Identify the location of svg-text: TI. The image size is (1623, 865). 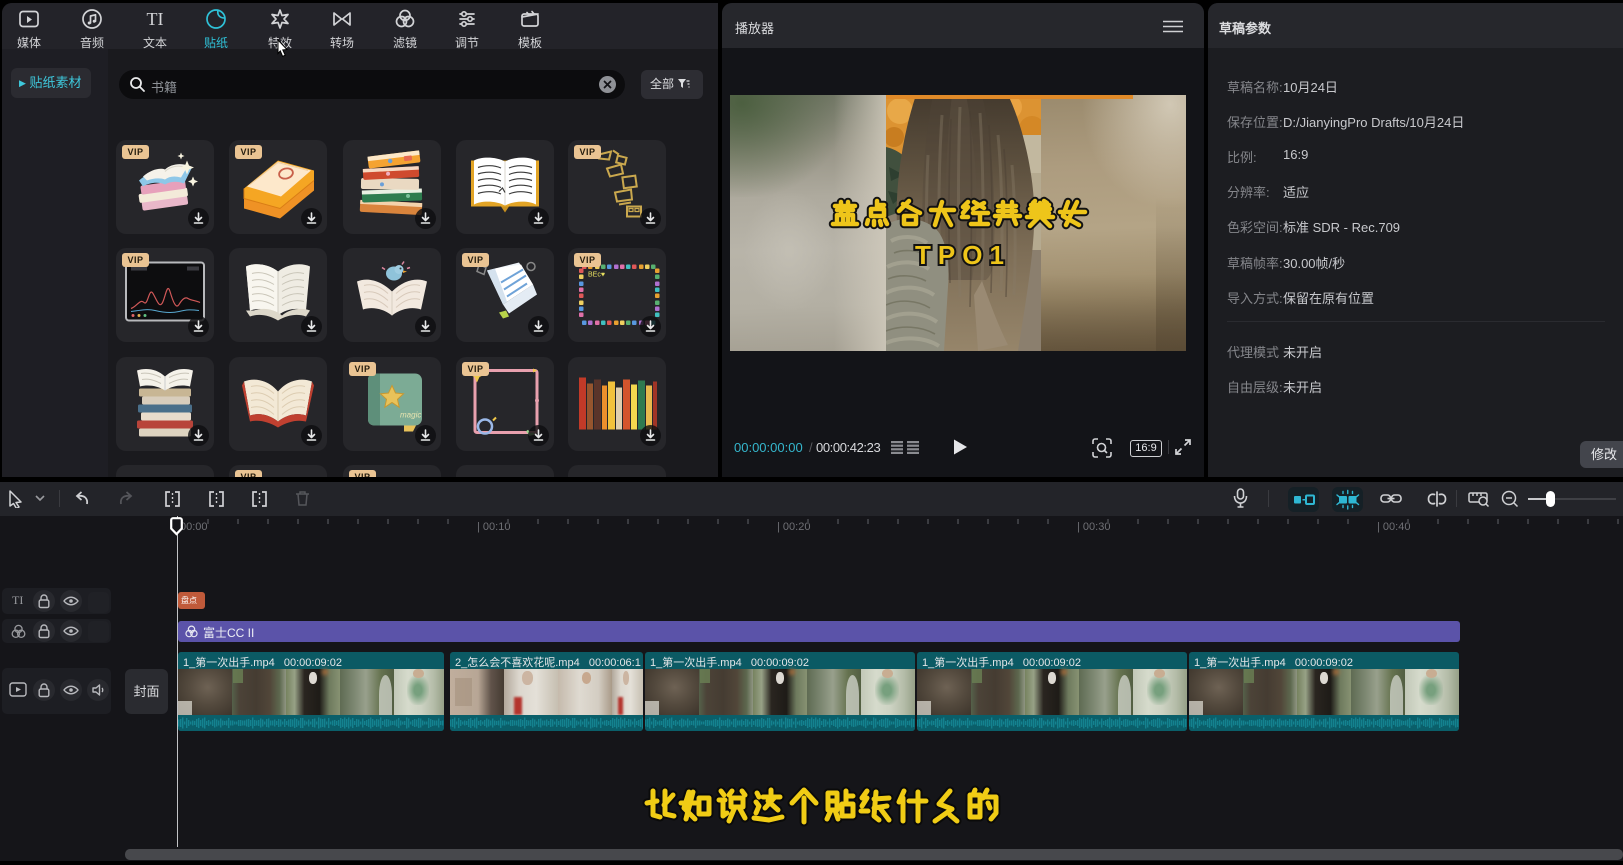
(155, 19).